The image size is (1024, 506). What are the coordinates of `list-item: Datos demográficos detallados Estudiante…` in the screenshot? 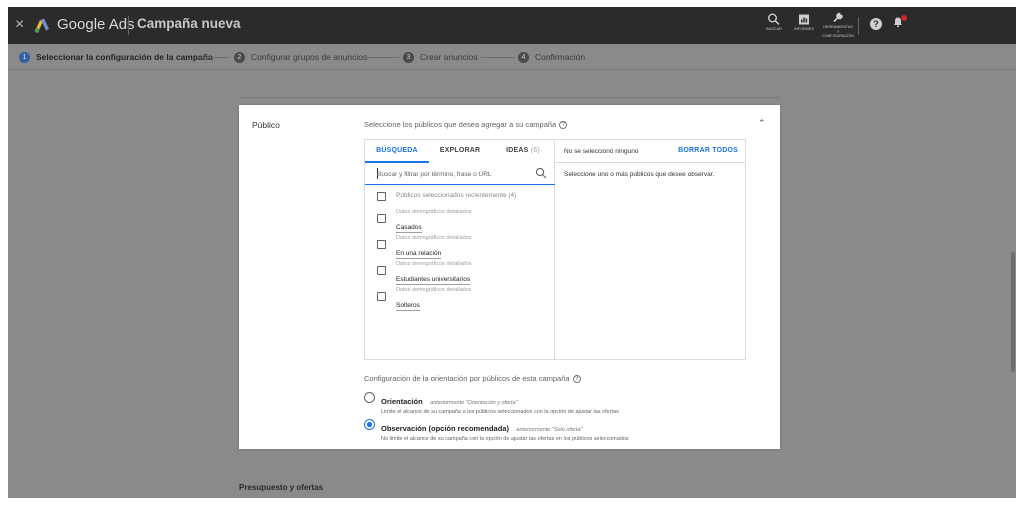 It's located at (424, 273).